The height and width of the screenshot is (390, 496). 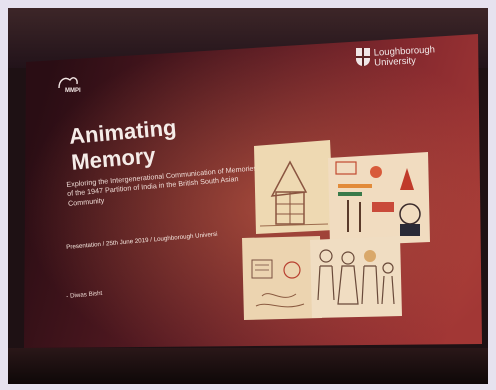 I want to click on drawing-house, so click(x=294, y=187).